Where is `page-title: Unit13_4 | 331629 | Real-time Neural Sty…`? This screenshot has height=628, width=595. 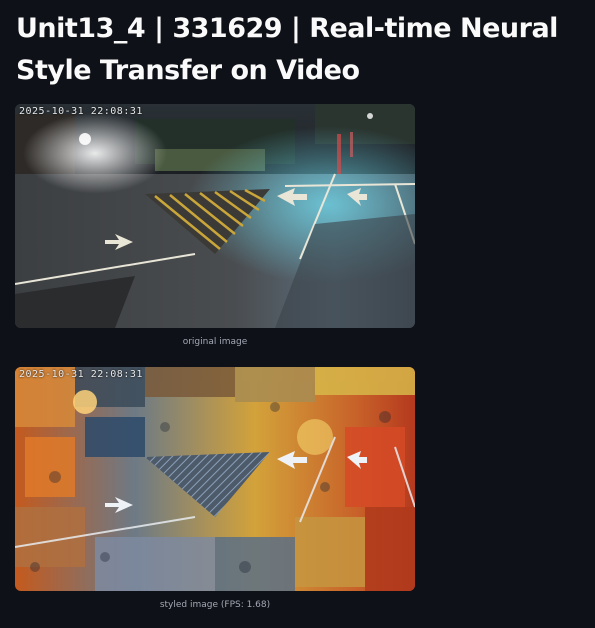 page-title: Unit13_4 | 331629 | Real-time Neural Sty… is located at coordinates (287, 49).